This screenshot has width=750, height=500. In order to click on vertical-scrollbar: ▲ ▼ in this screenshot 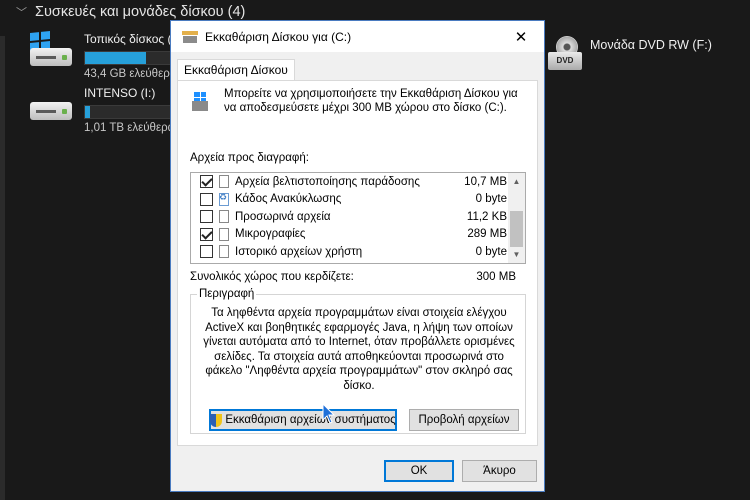, I will do `click(516, 218)`.